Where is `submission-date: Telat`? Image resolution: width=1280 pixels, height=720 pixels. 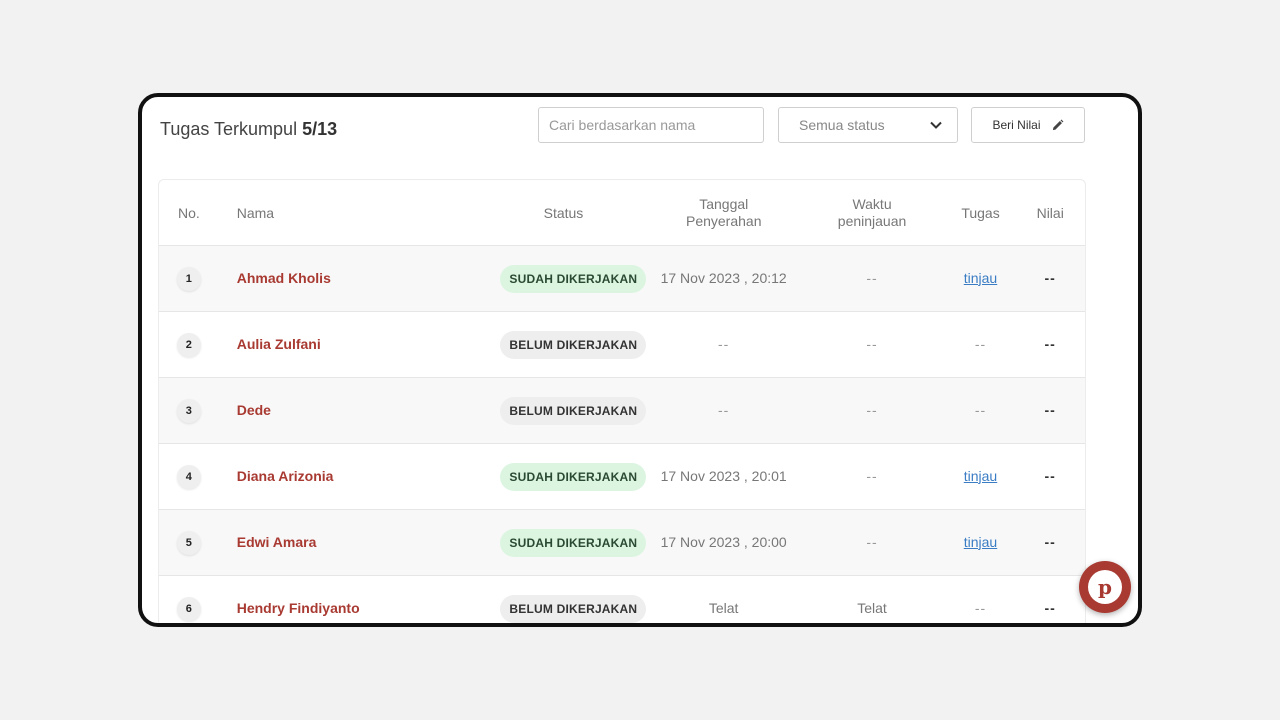
submission-date: Telat is located at coordinates (723, 607).